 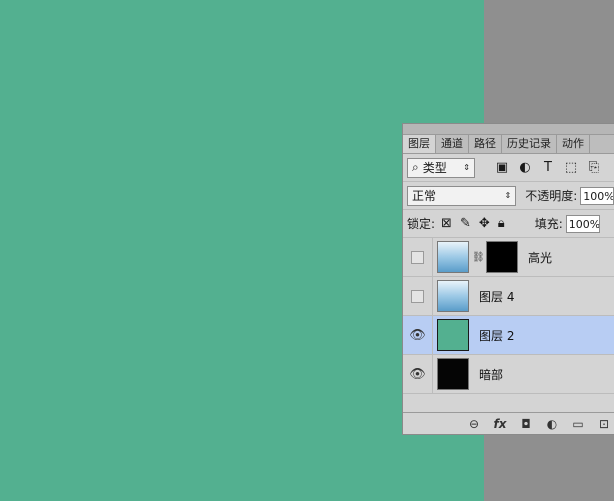 What do you see at coordinates (446, 223) in the screenshot?
I see `lock-transparent-icon: ⊠` at bounding box center [446, 223].